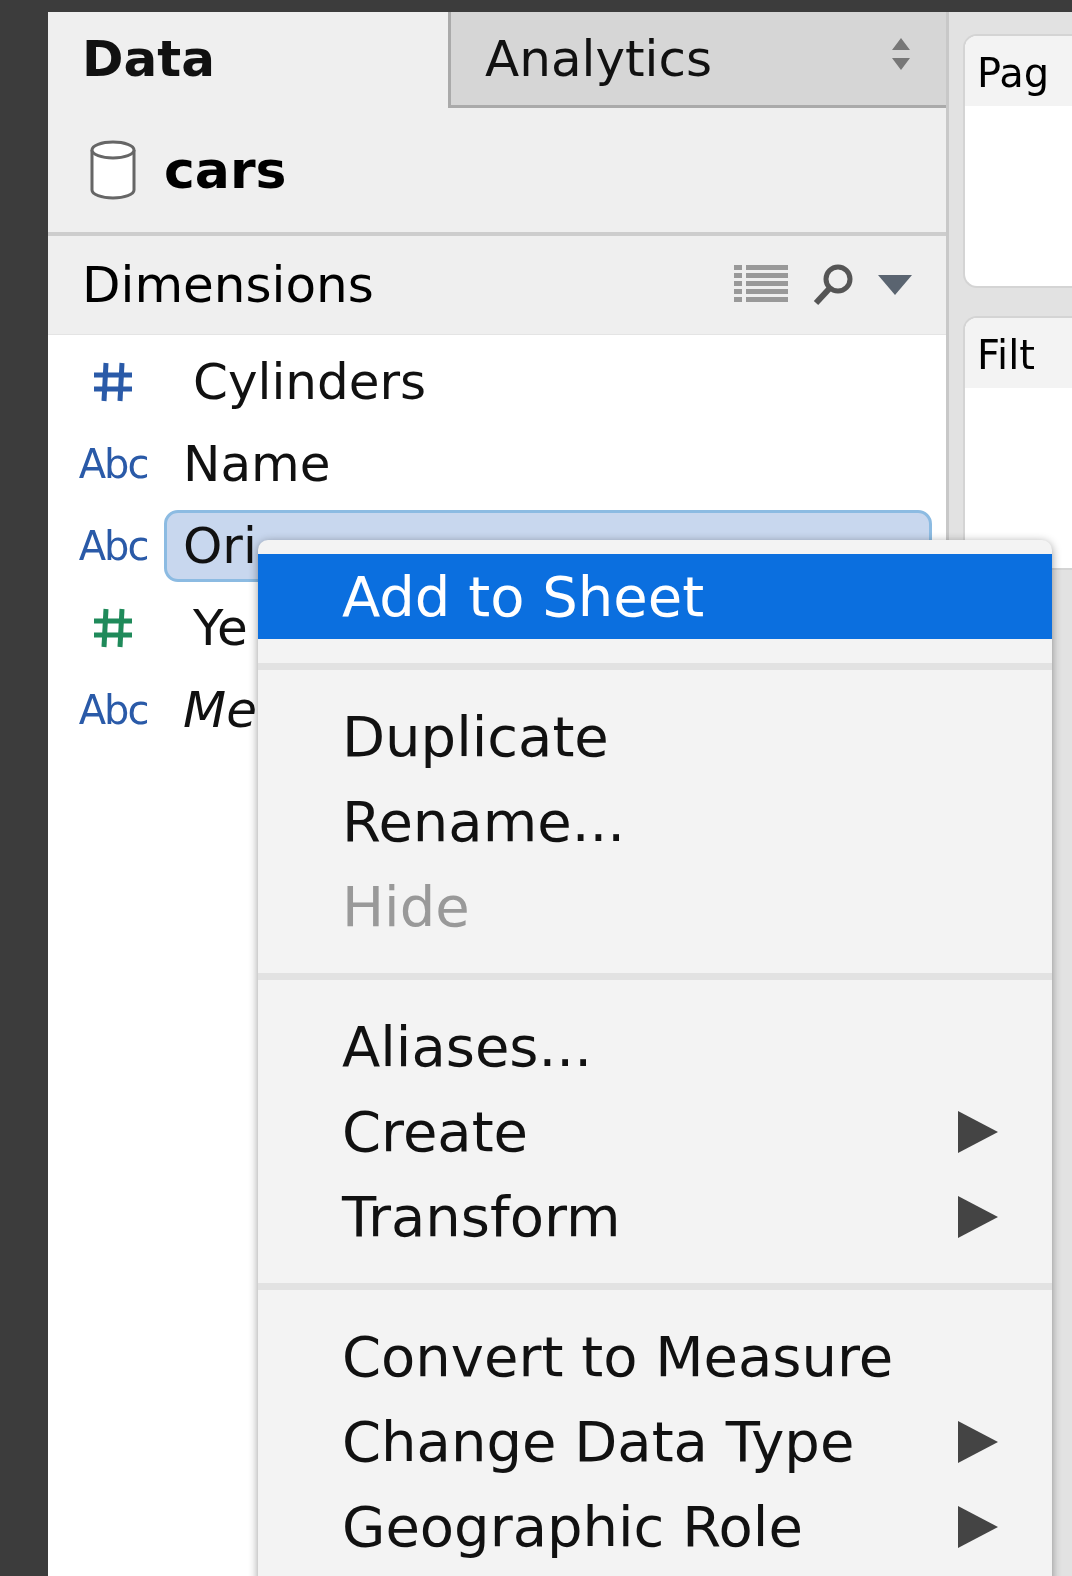 The image size is (1072, 1576). Describe the element at coordinates (1018, 71) in the screenshot. I see `shelf-title: Pag` at that location.